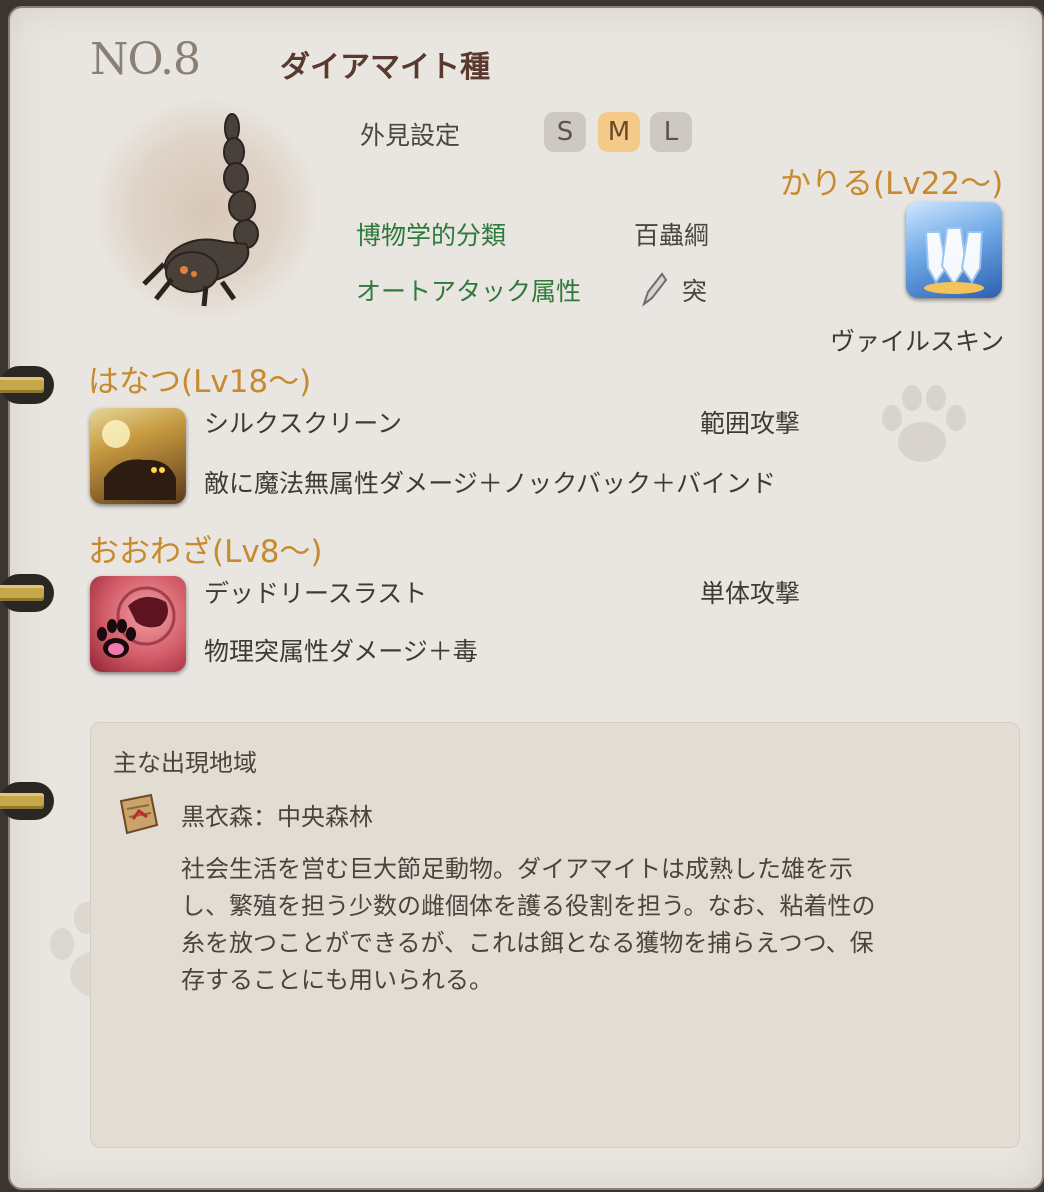 The image size is (1044, 1192). What do you see at coordinates (469, 291) in the screenshot?
I see `auto-attack-label: オートアタック属性` at bounding box center [469, 291].